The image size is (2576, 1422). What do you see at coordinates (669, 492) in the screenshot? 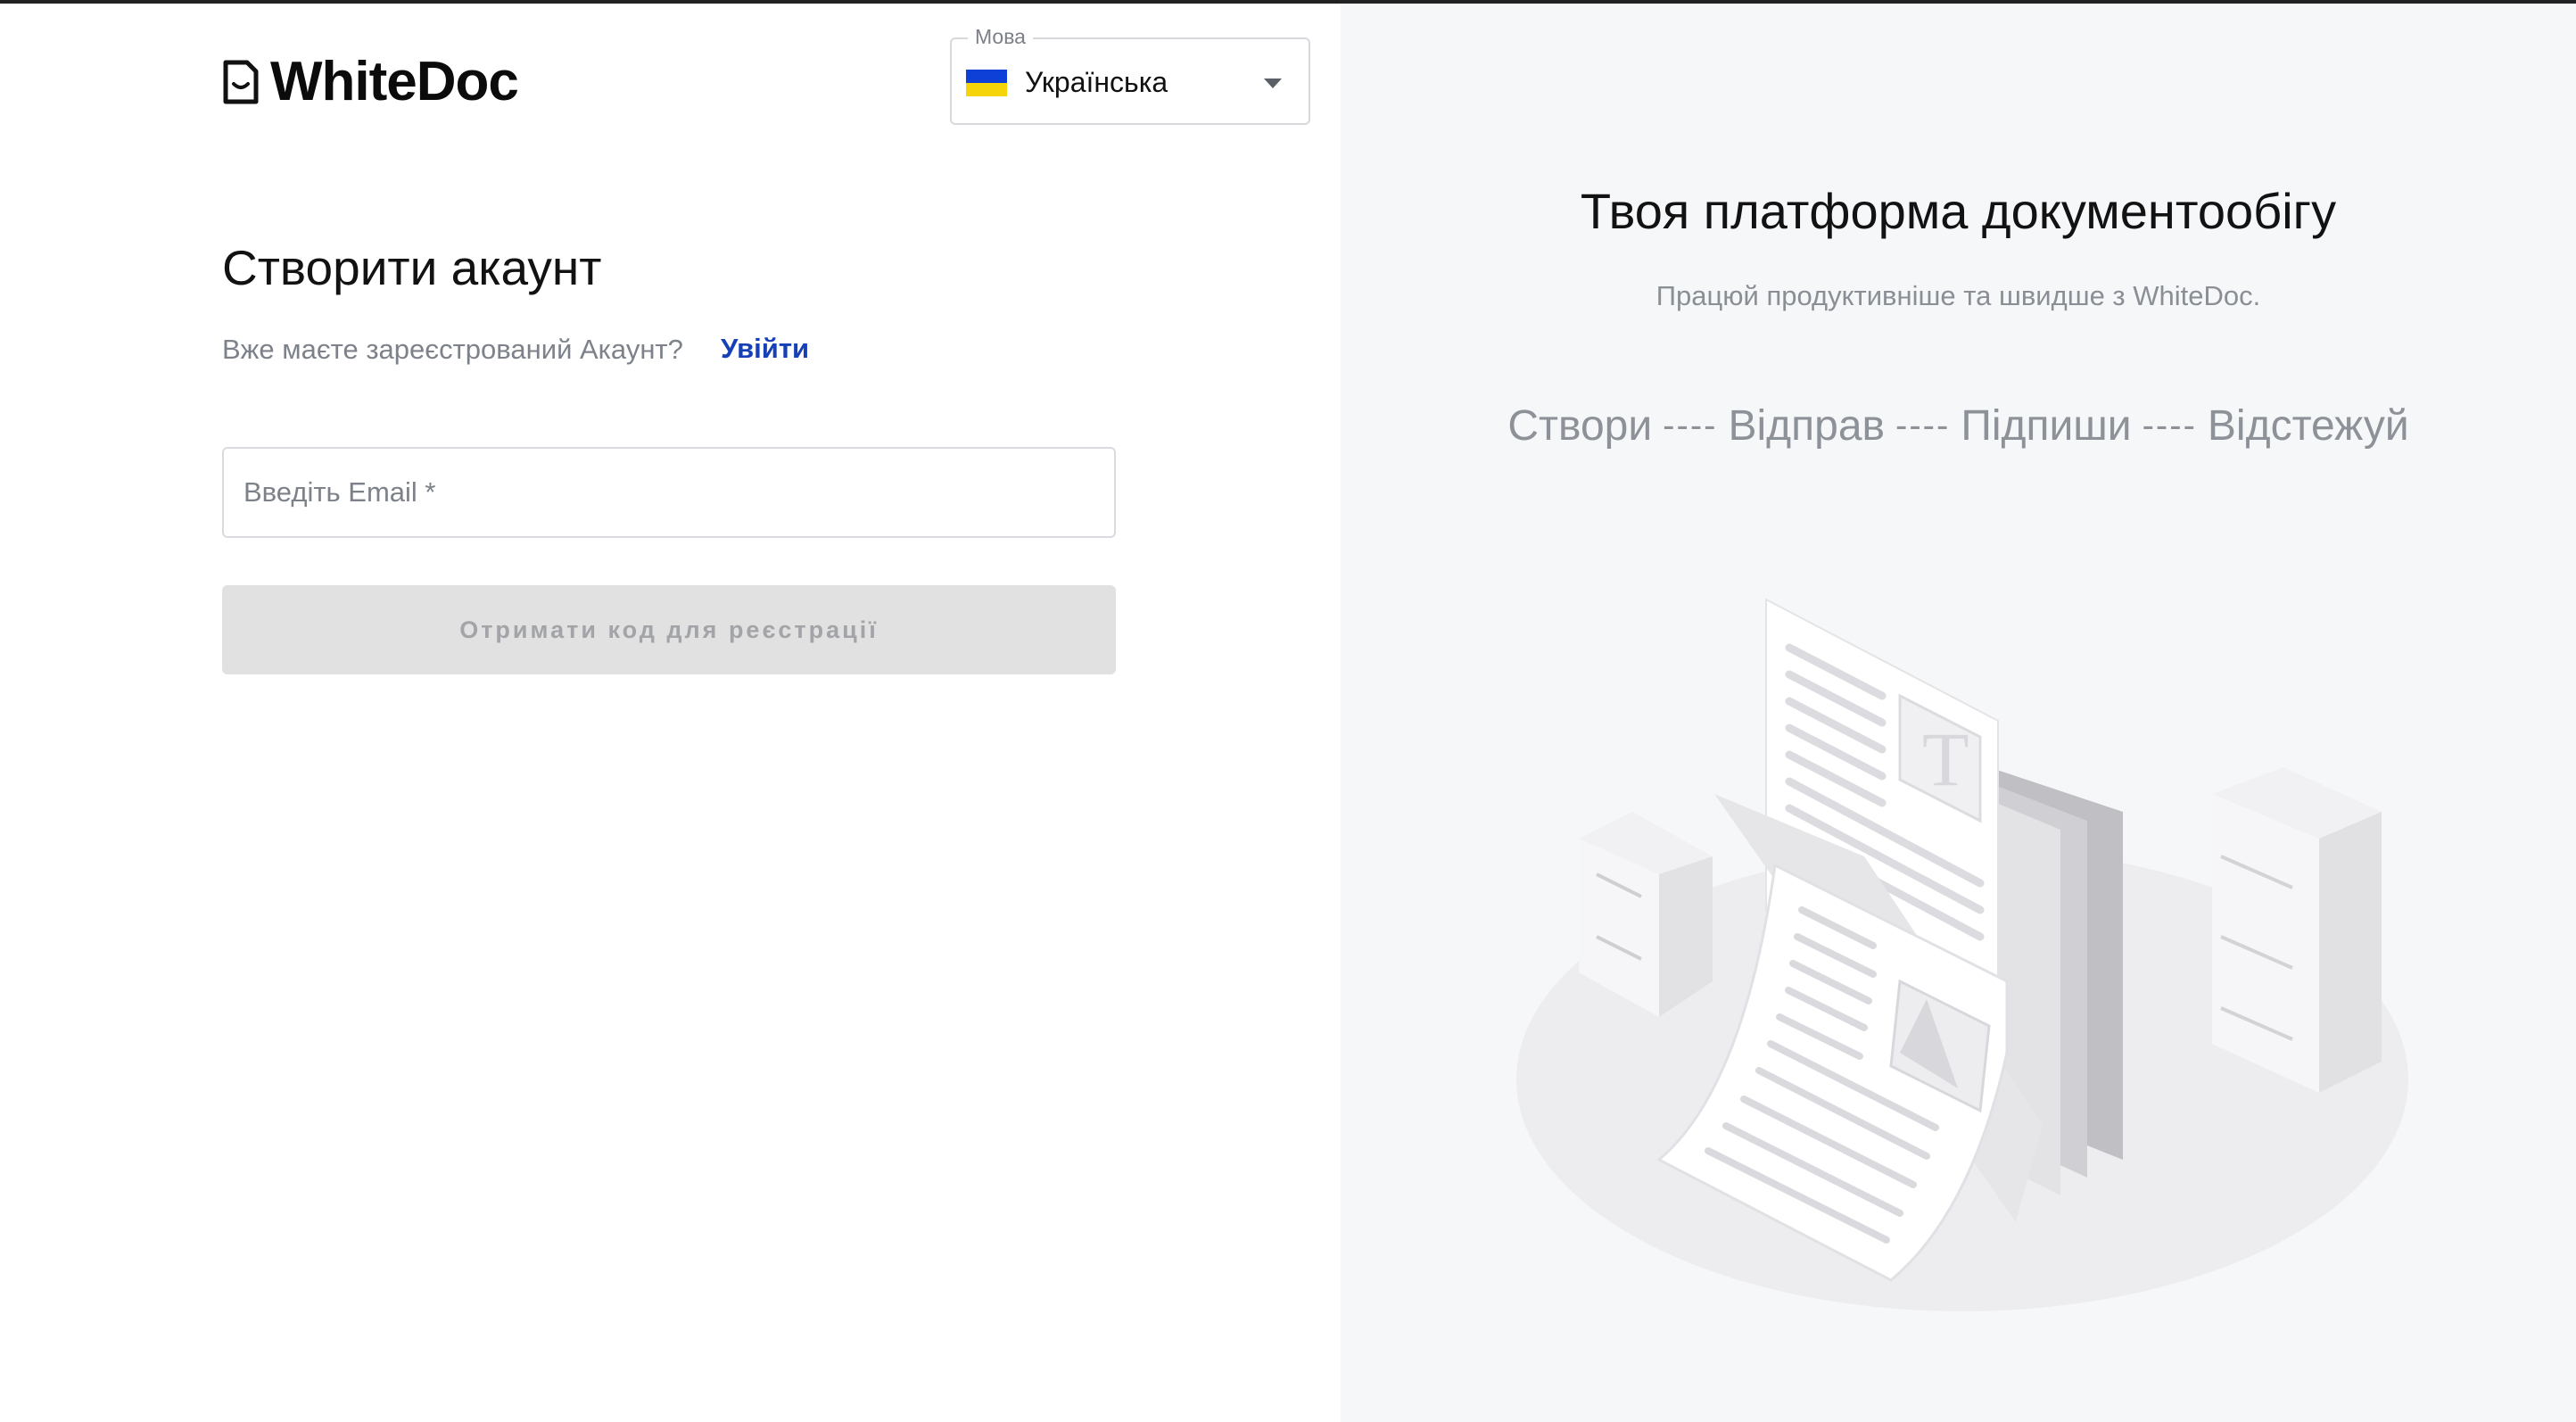
I see `email-field` at bounding box center [669, 492].